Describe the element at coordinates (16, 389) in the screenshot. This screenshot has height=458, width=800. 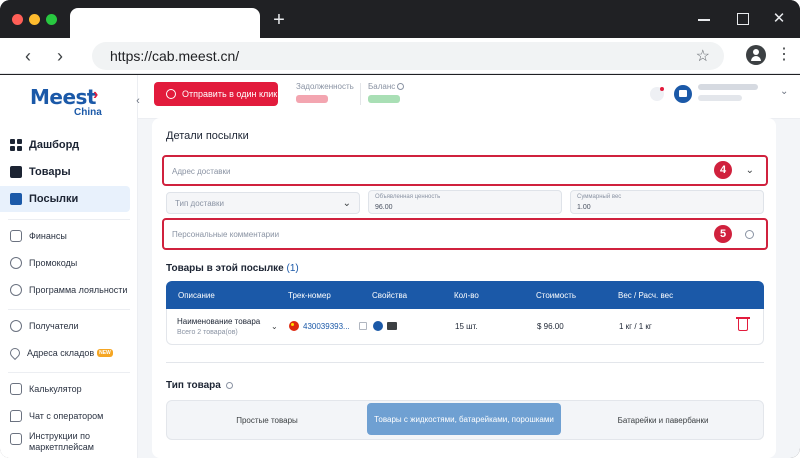
I see `calculator-icon` at that location.